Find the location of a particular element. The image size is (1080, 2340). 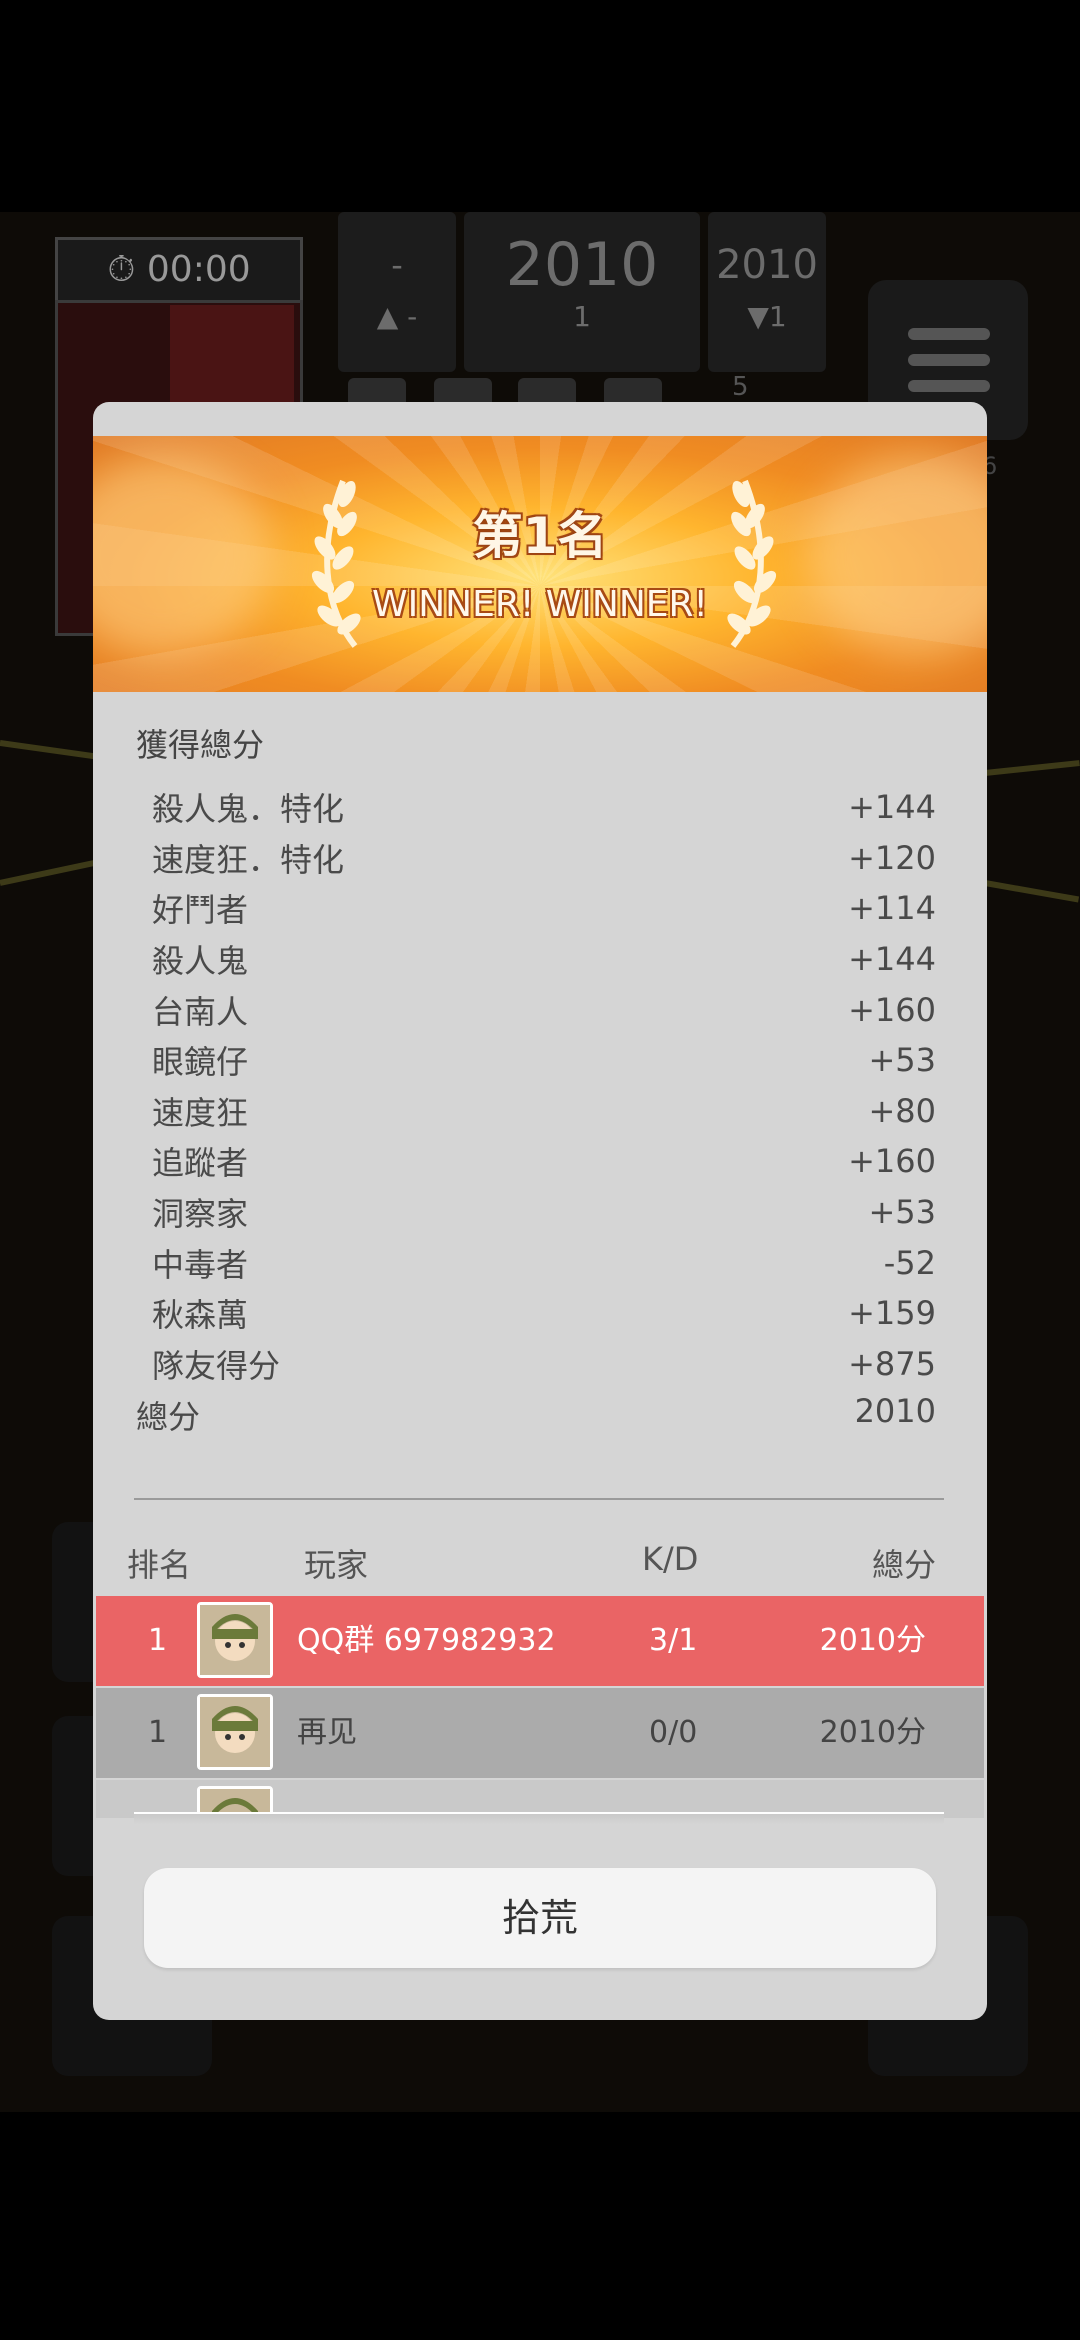

ranking-table: 1 QQ群 697982932 3/1 2010分 1 再见 0/0 2010分 is located at coordinates (540, 1707).